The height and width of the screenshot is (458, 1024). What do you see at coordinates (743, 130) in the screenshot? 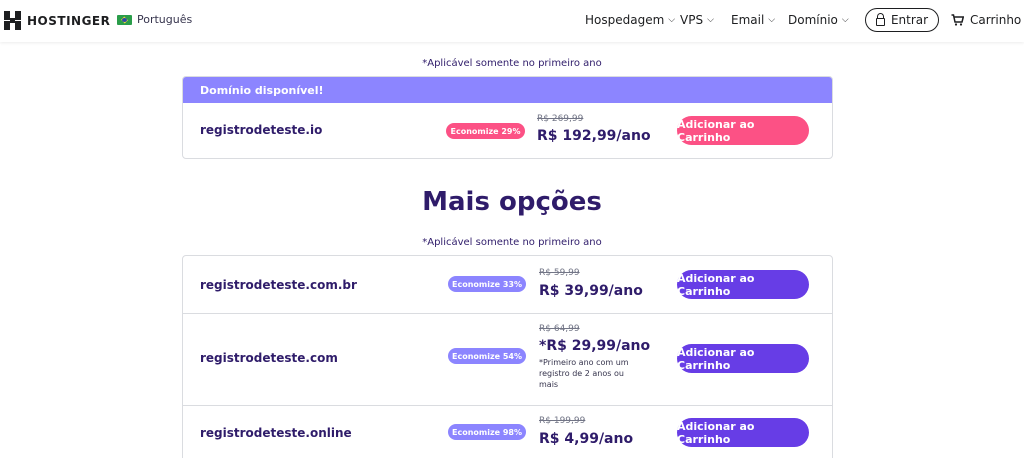
I see `featured-add-to-cart-button: Adicionar ao Carrinho` at bounding box center [743, 130].